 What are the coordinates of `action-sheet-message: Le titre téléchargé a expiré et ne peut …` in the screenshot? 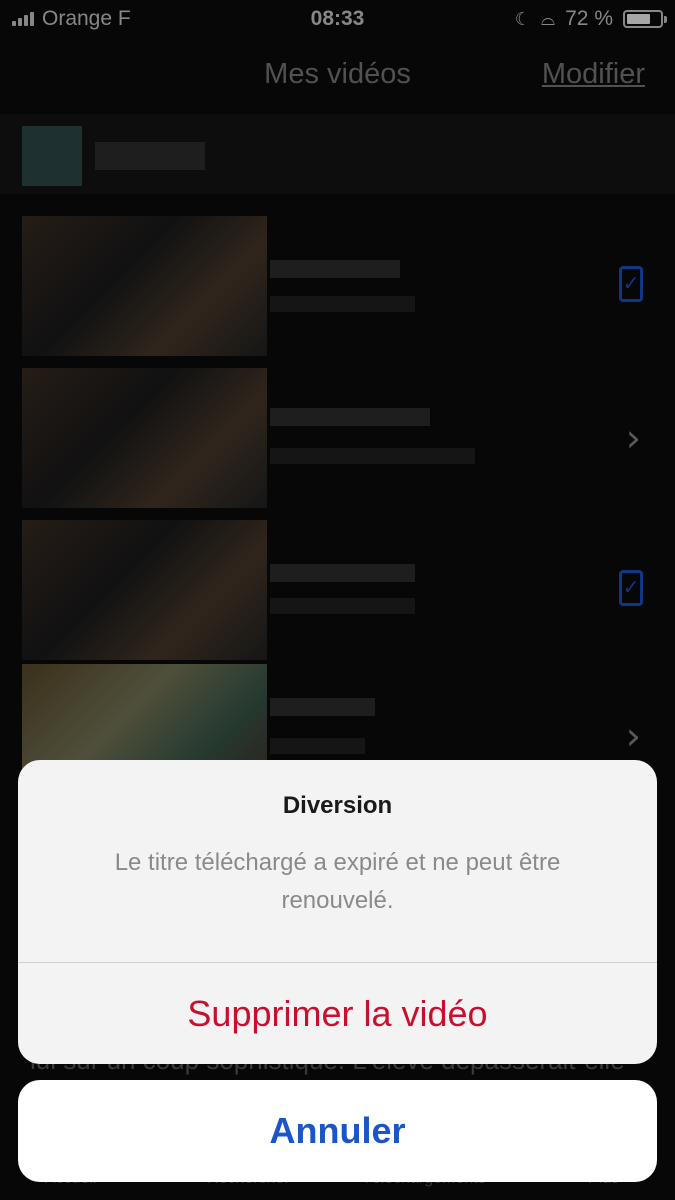 It's located at (337, 881).